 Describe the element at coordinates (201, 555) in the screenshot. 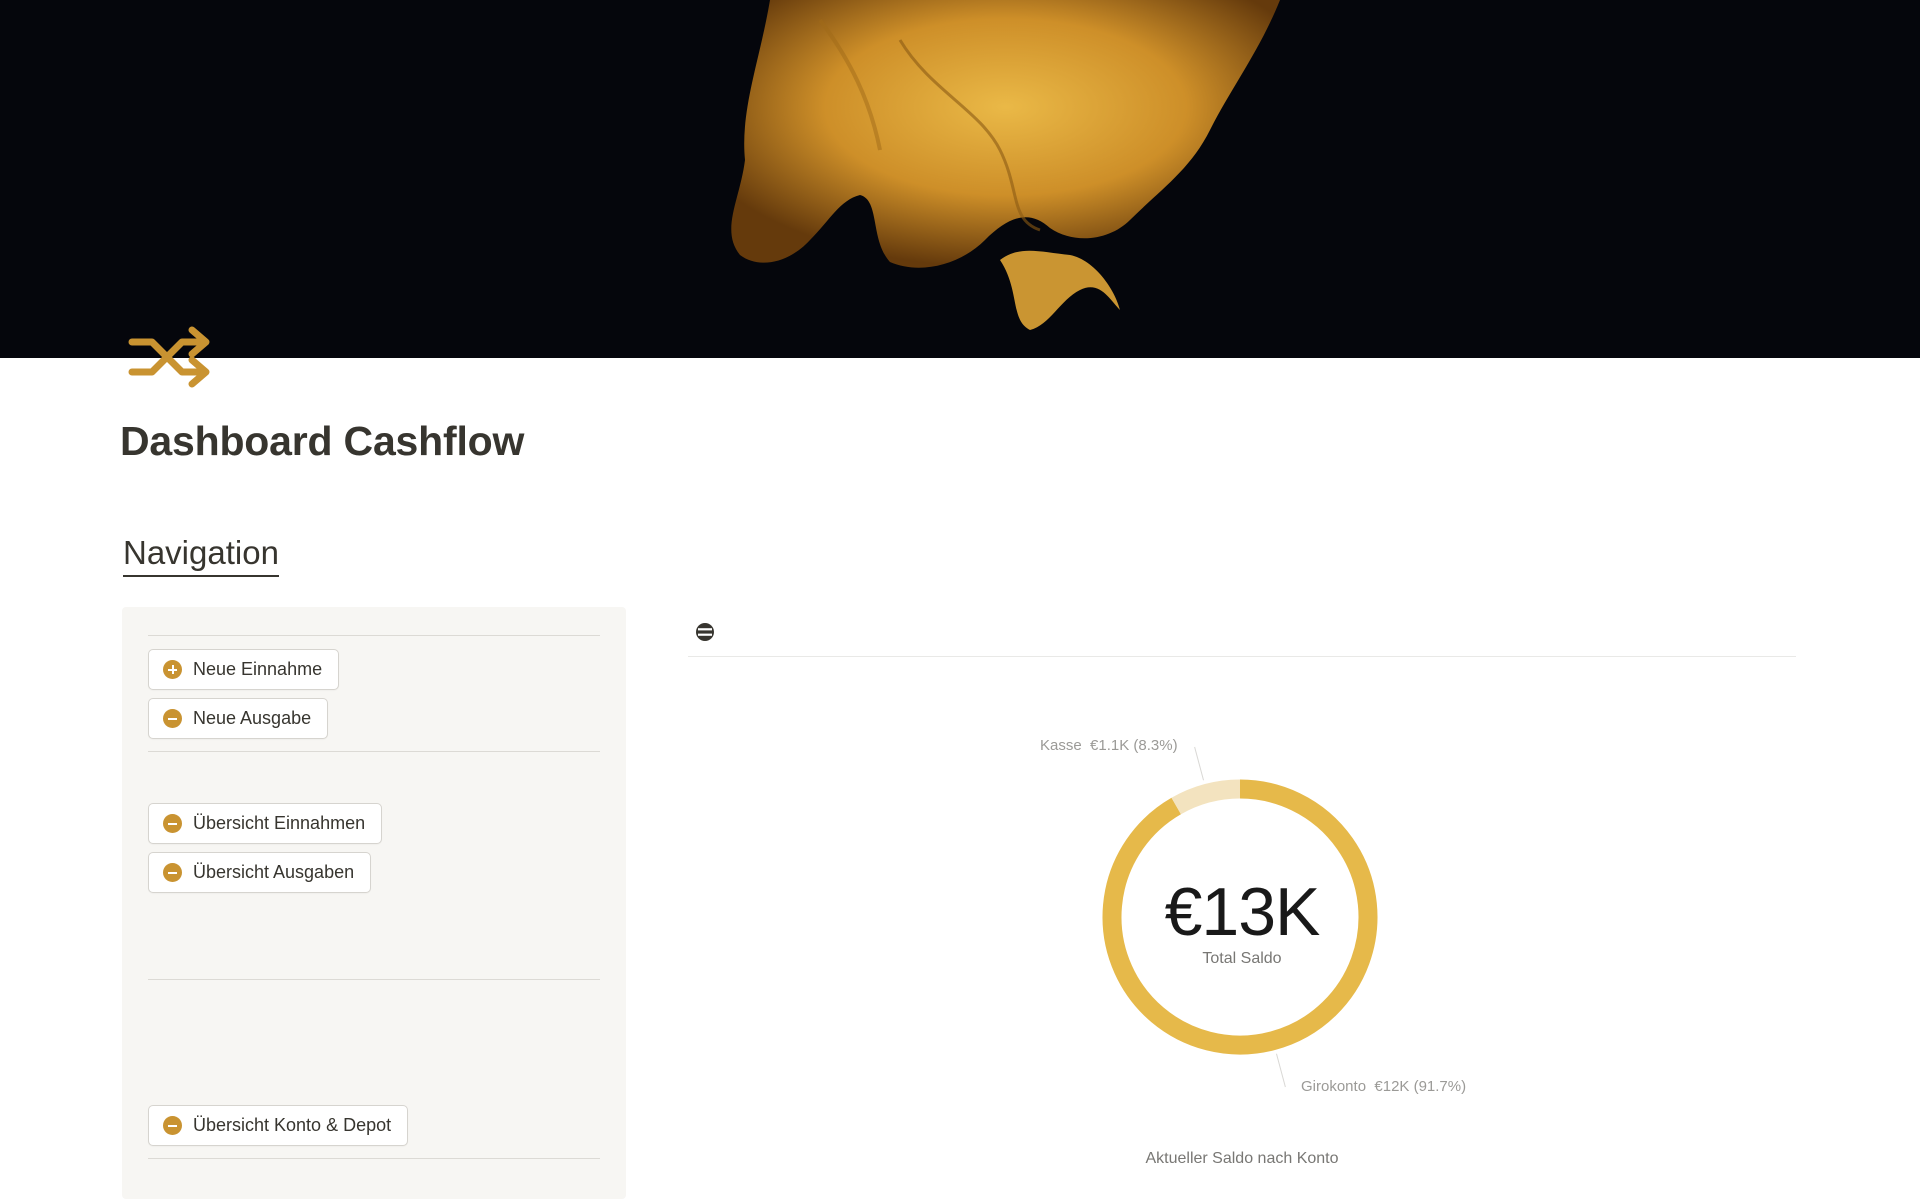

I see `navigation-heading: Navigation` at that location.